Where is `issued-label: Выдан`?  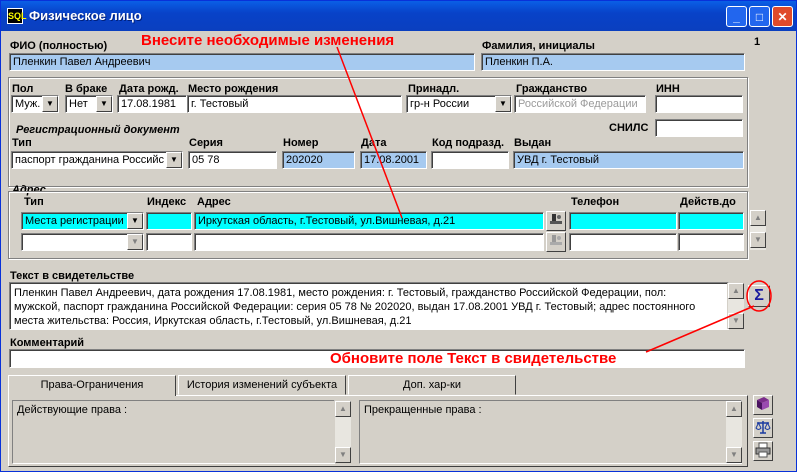 issued-label: Выдан is located at coordinates (533, 143).